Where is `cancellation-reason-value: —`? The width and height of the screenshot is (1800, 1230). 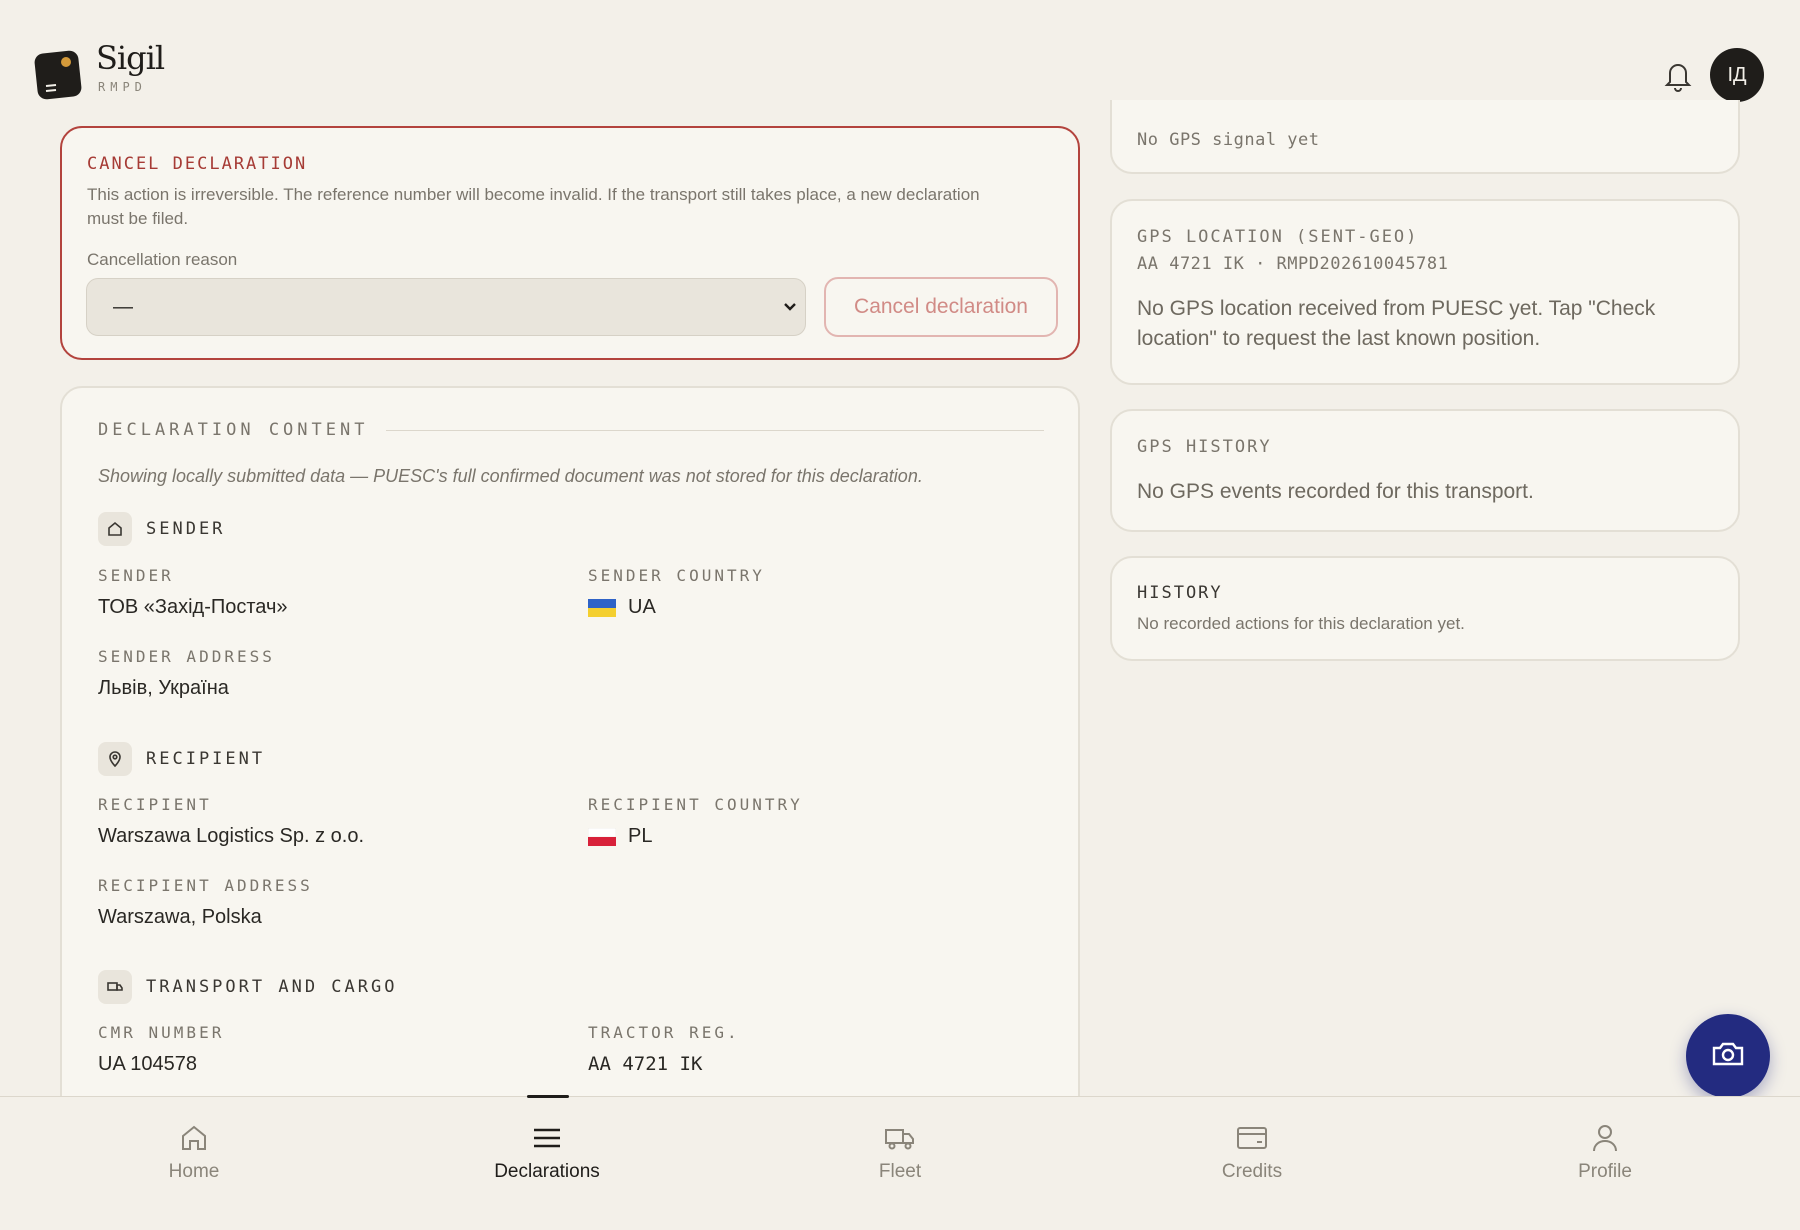
cancellation-reason-value: — is located at coordinates (123, 306).